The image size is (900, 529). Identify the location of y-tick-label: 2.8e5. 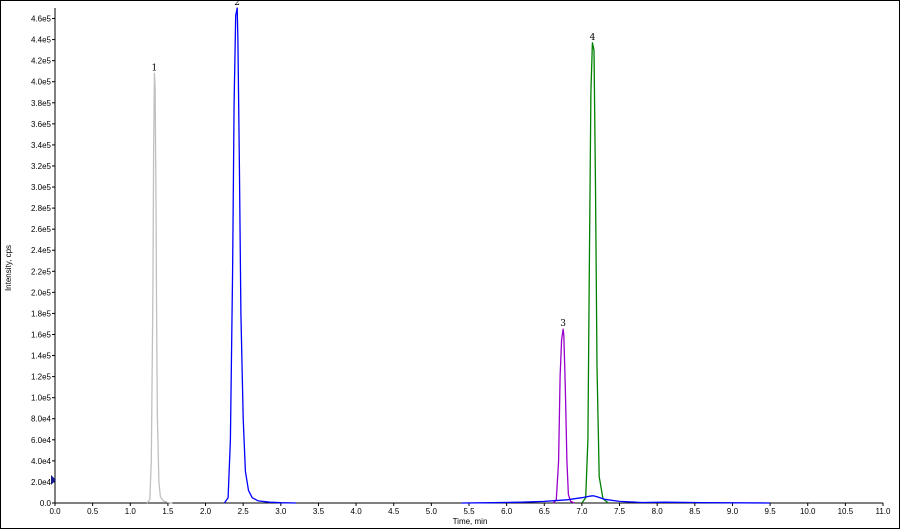
(41, 208).